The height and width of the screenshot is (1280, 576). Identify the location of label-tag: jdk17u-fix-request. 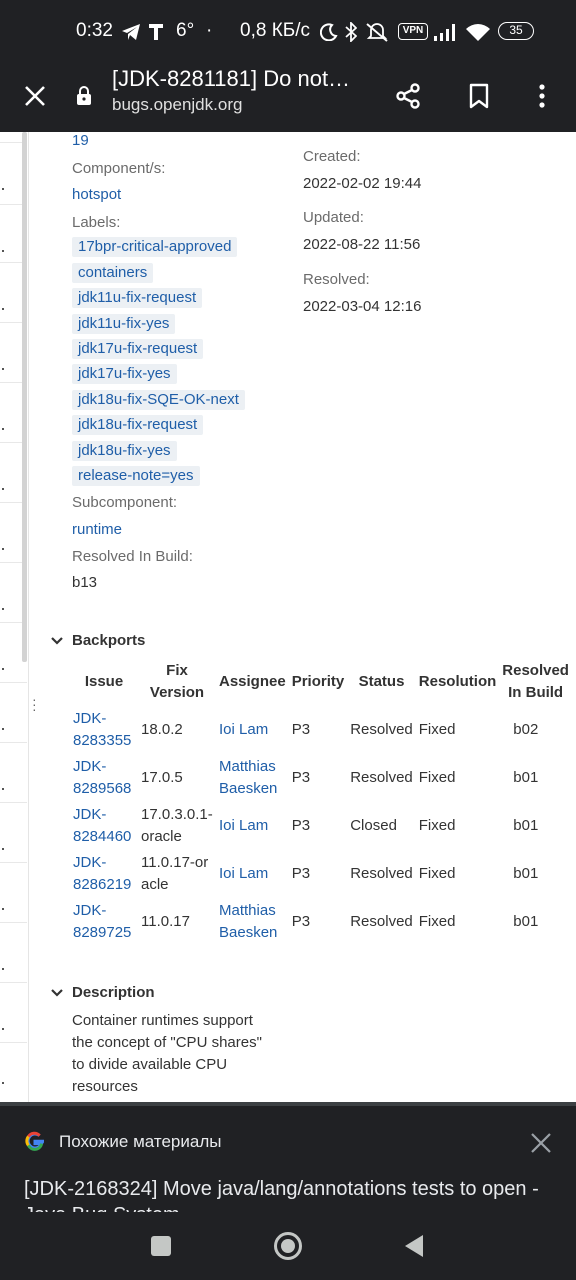
(138, 349).